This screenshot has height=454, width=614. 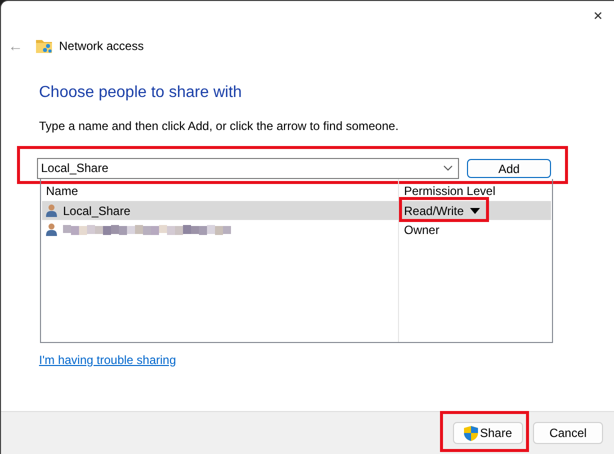 What do you see at coordinates (475, 211) in the screenshot?
I see `dropdown-arrow-icon` at bounding box center [475, 211].